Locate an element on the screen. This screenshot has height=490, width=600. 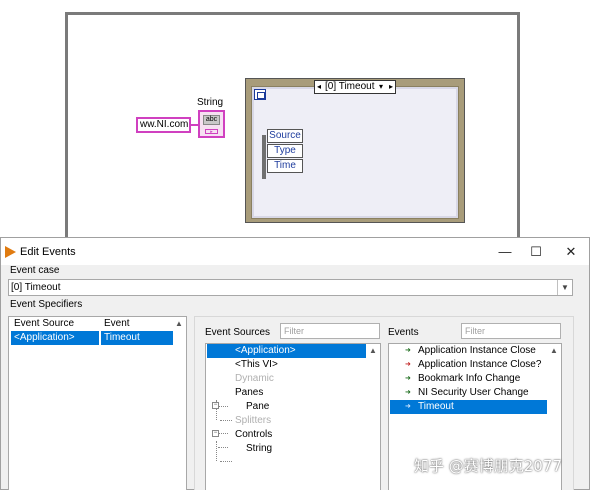
source-application: <Application> is located at coordinates (286, 351).